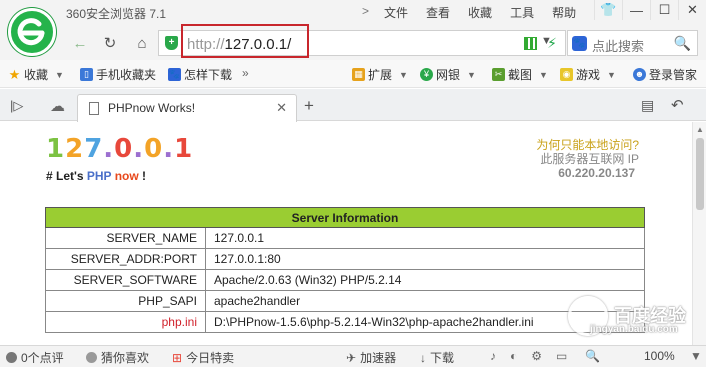  I want to click on search-input: 点此搜索, so click(618, 45).